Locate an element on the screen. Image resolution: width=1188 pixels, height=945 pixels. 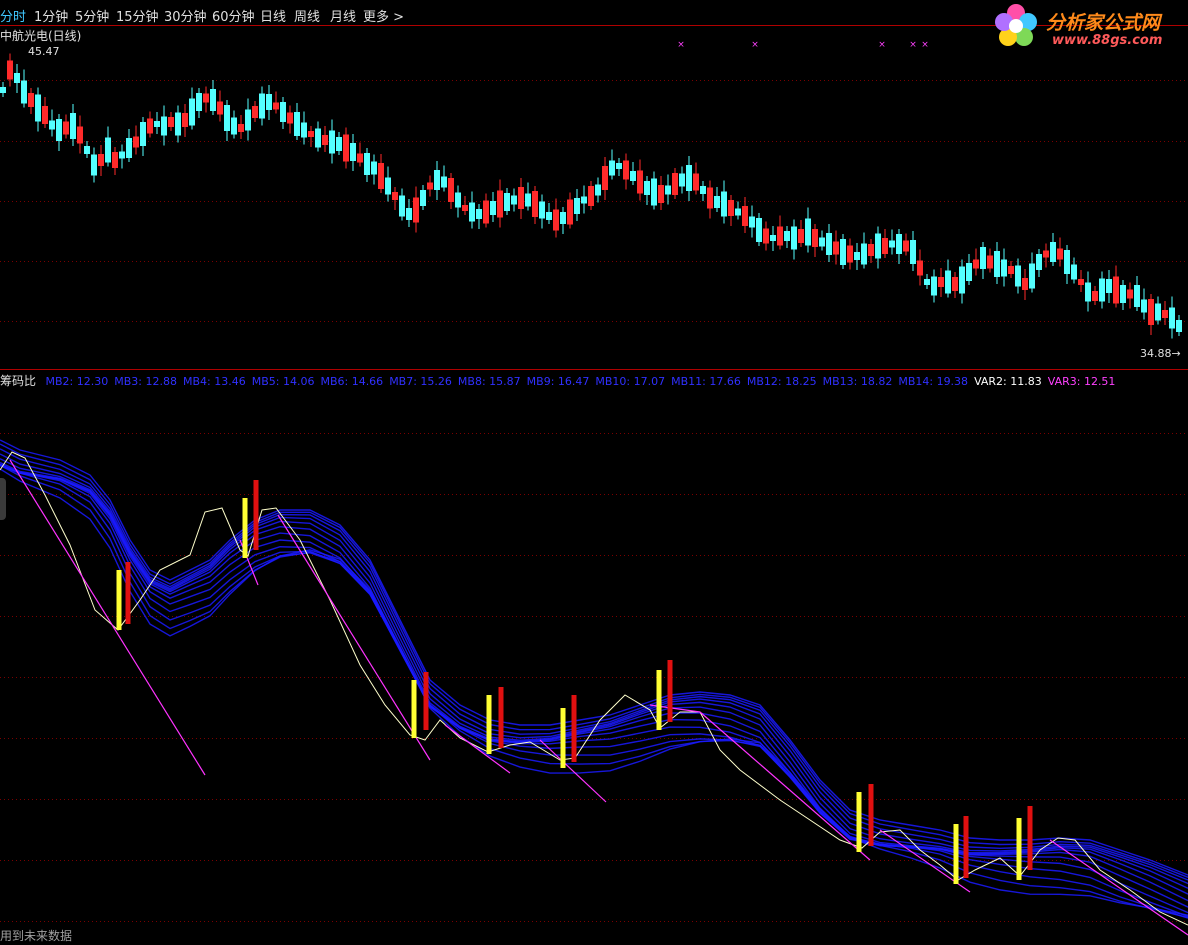
tab-more: 更多 > is located at coordinates (383, 15).